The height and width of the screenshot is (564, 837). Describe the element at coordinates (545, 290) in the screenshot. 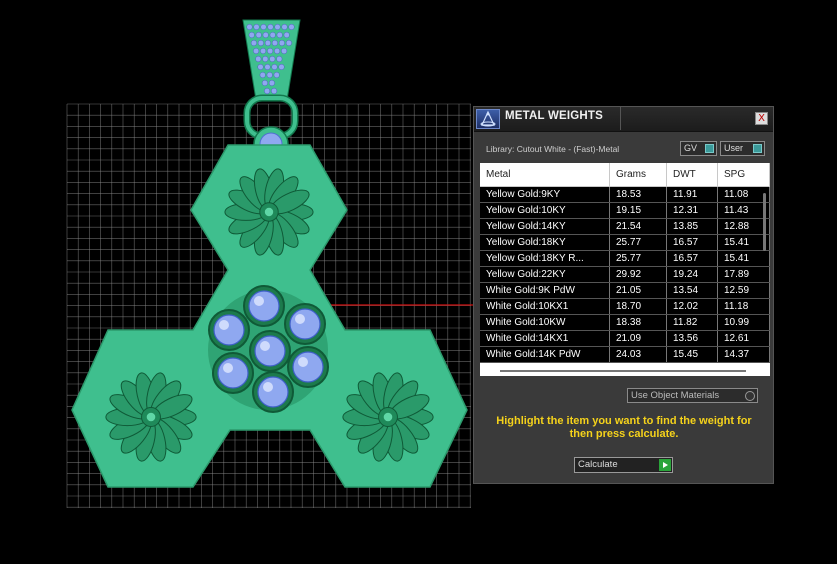

I see `metal-cell: White Gold:9K PdW` at that location.